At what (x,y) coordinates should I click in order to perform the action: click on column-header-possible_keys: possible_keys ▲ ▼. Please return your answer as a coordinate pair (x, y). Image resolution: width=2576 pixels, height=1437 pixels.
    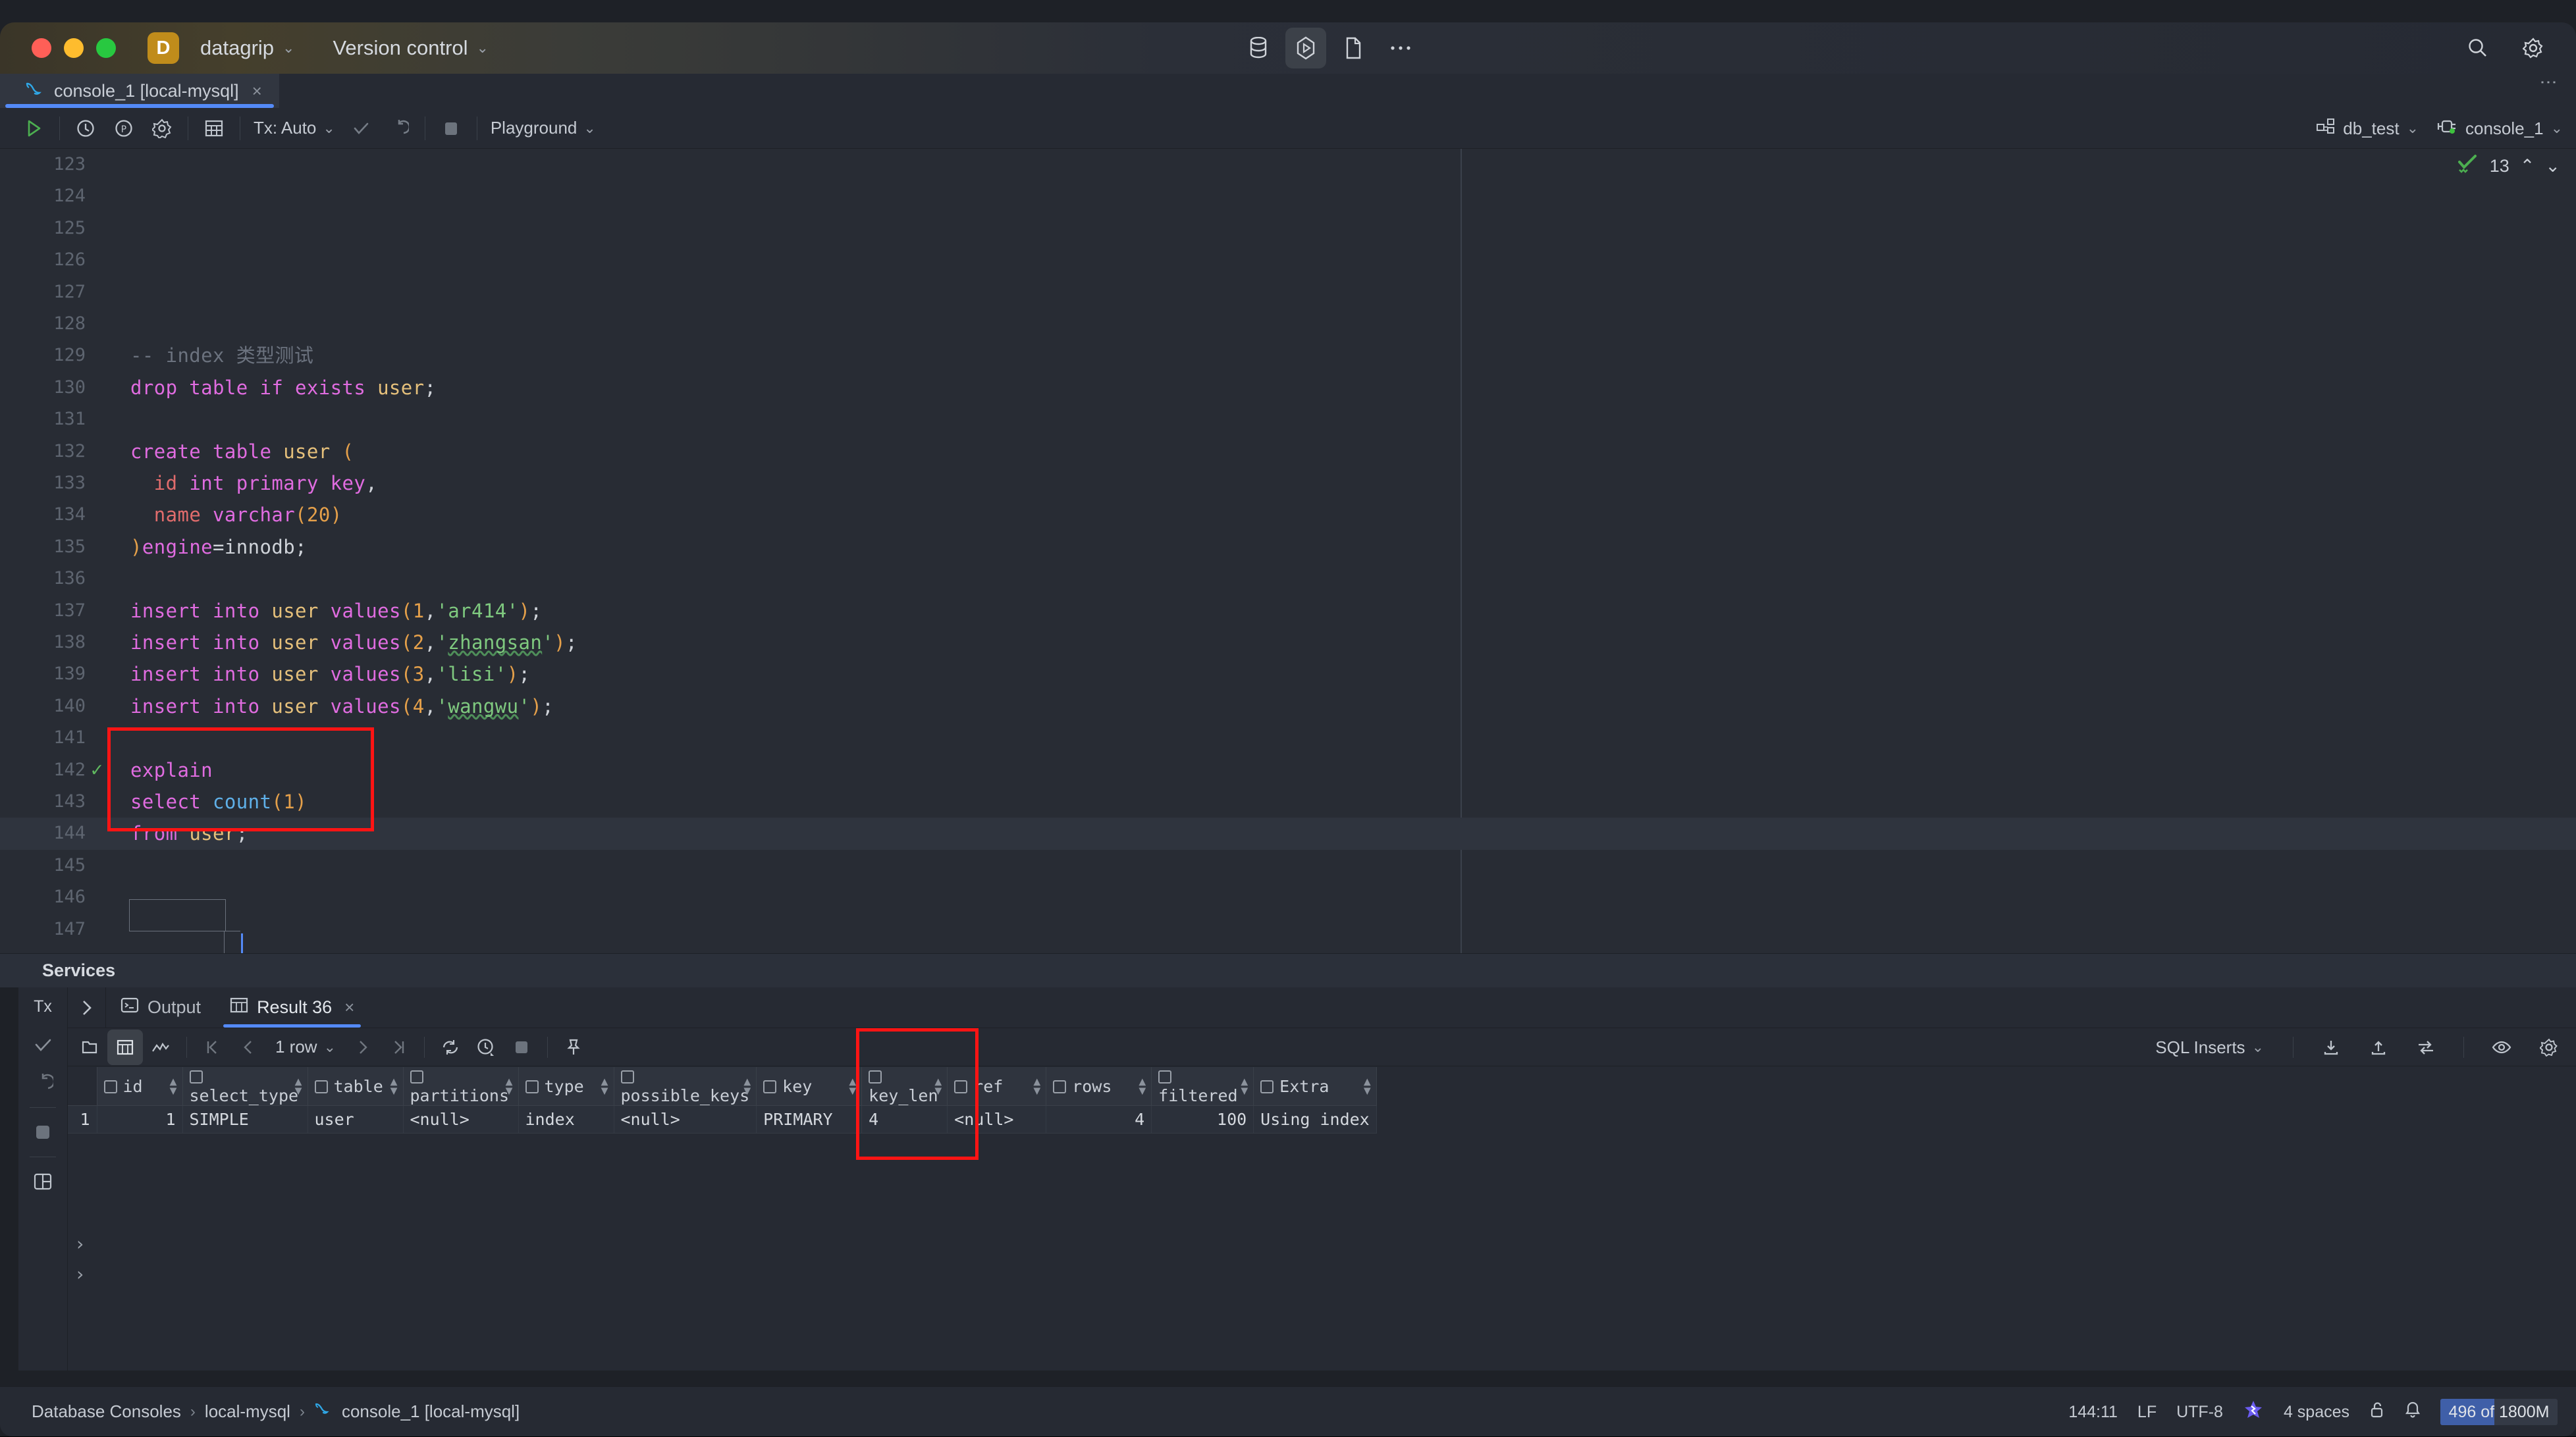
    Looking at the image, I should click on (686, 1086).